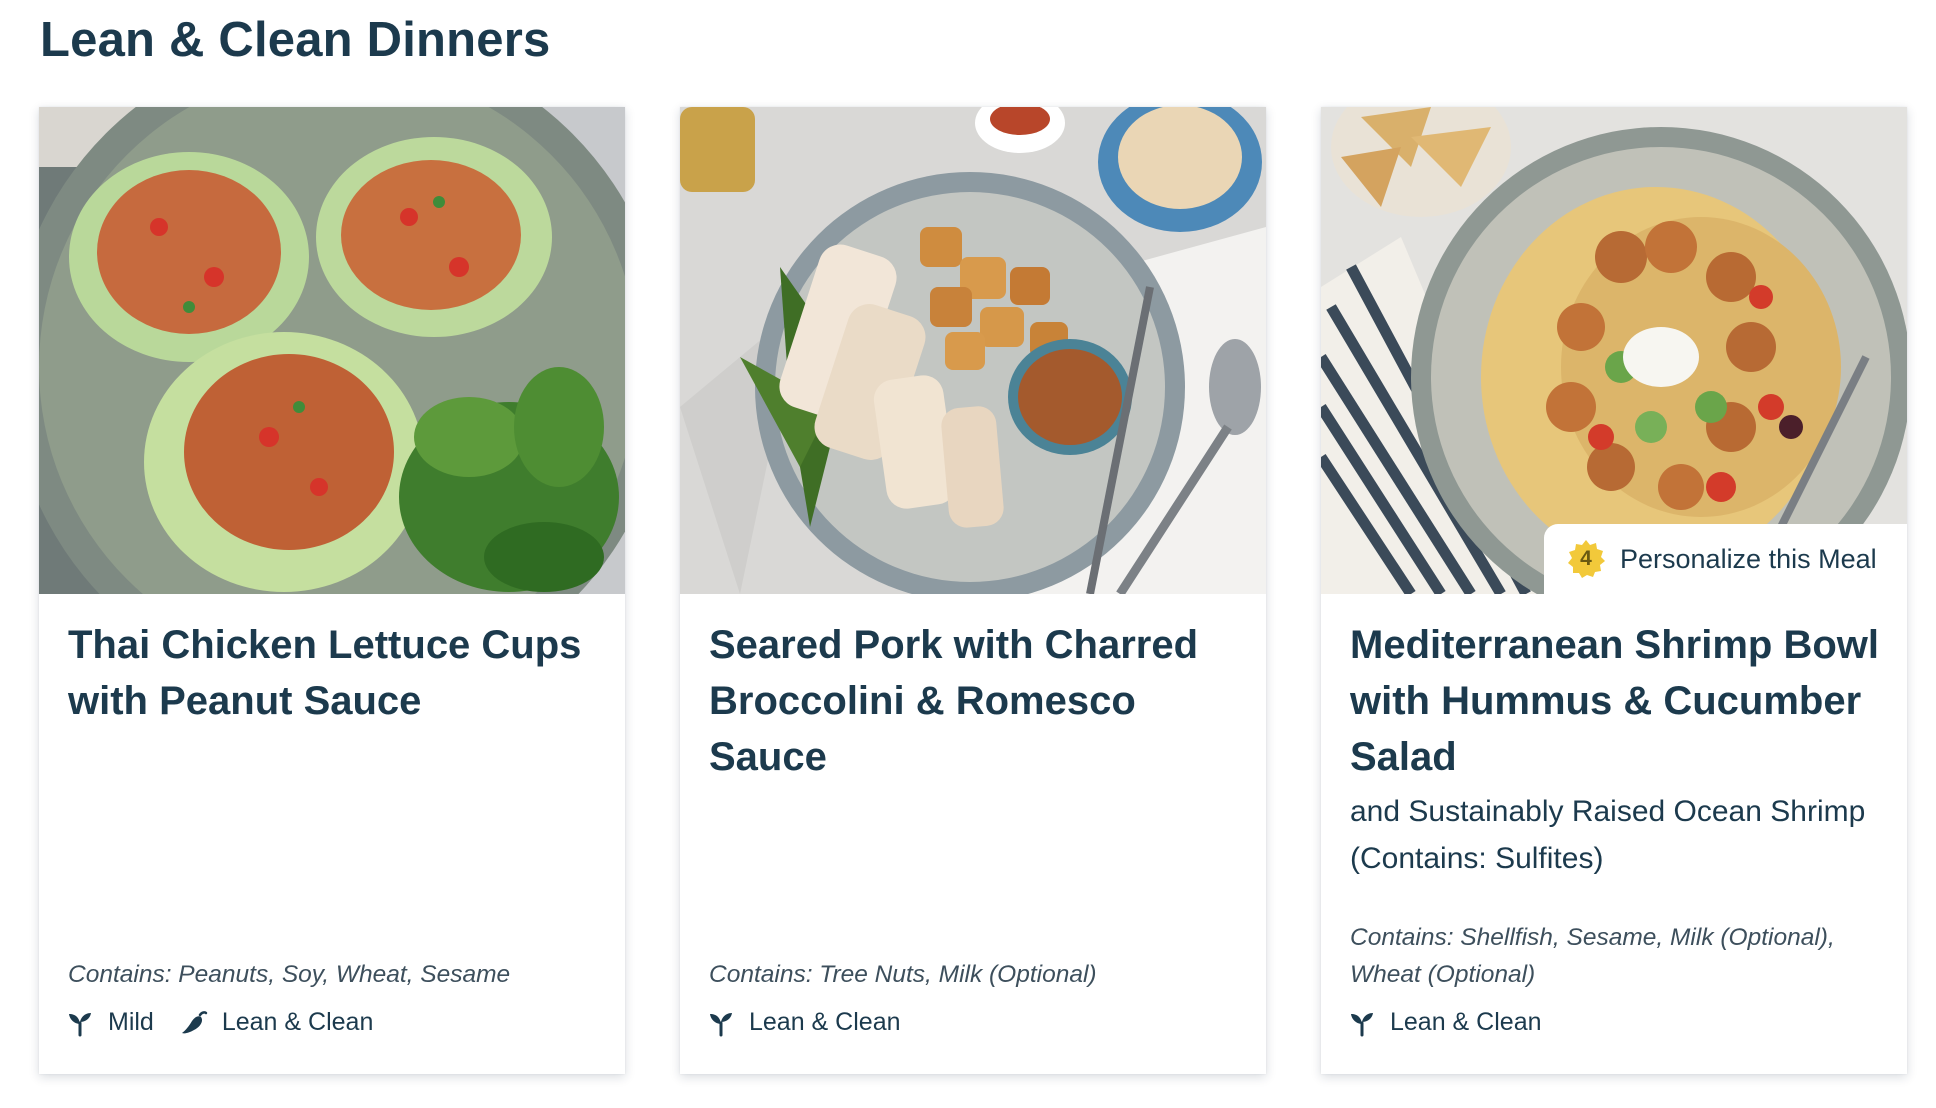 This screenshot has width=1936, height=1108. I want to click on chili-pepper-icon, so click(194, 1023).